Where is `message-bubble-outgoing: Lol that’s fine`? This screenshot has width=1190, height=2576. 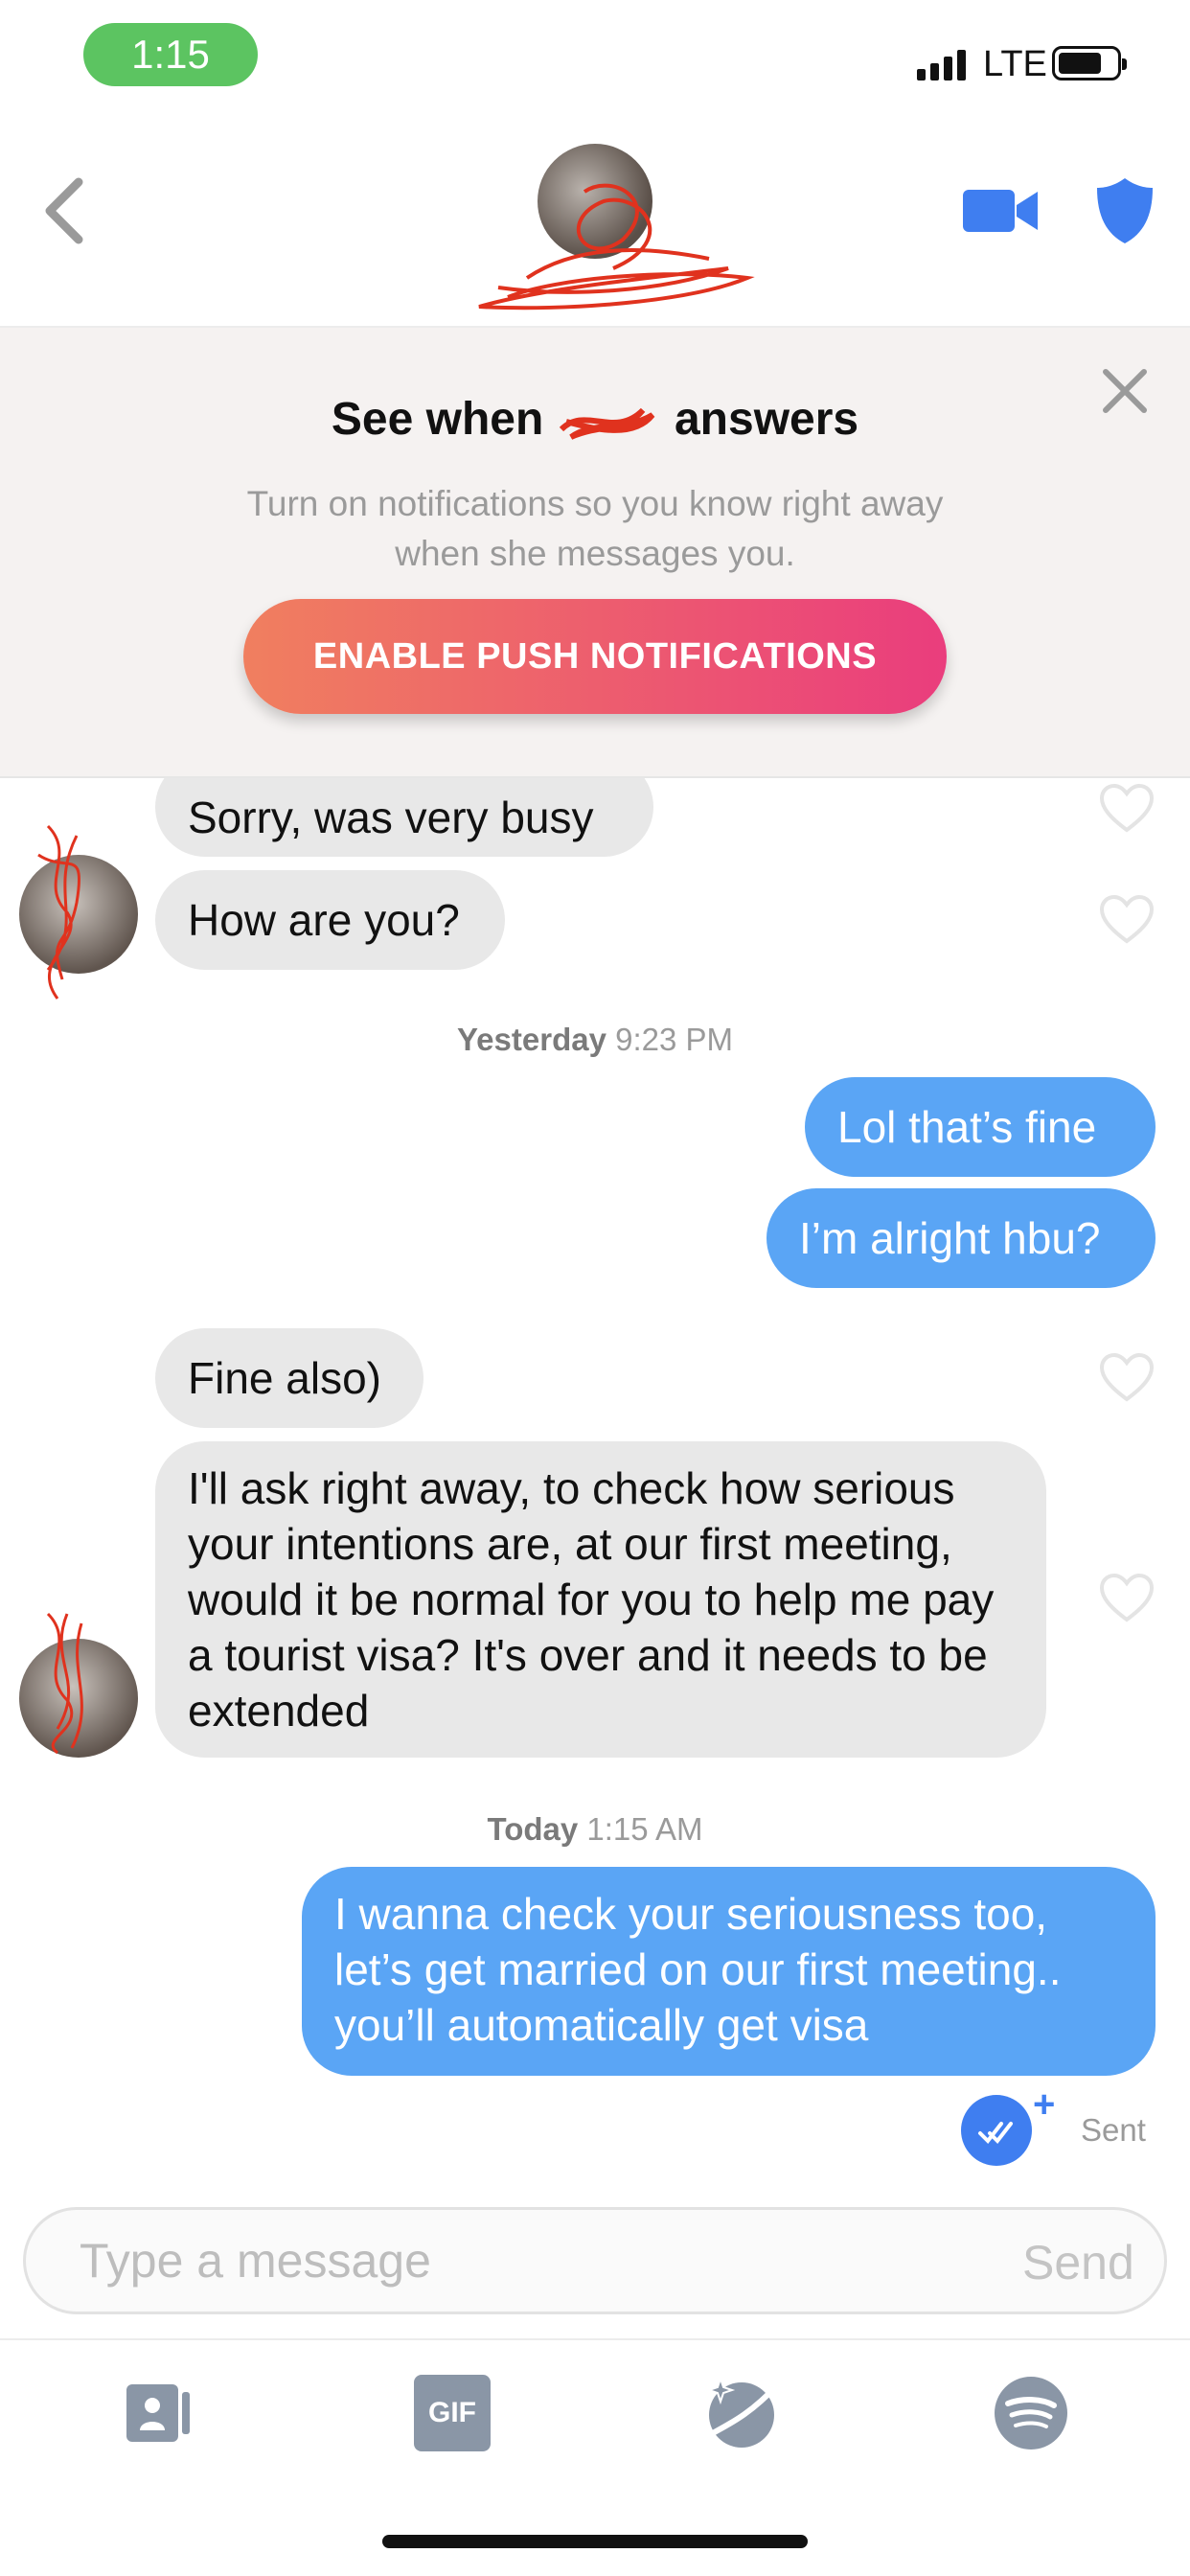
message-bubble-outgoing: Lol that’s fine is located at coordinates (981, 1127).